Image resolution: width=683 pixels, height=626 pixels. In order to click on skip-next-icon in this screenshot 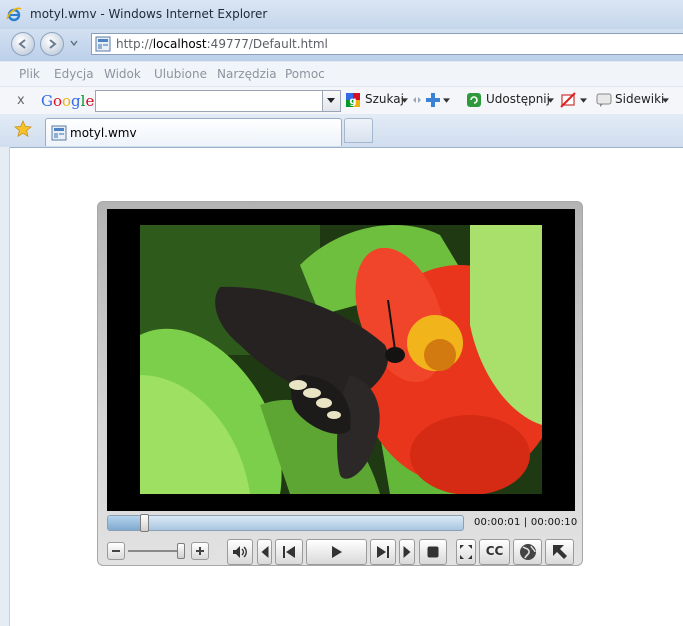, I will do `click(383, 552)`.